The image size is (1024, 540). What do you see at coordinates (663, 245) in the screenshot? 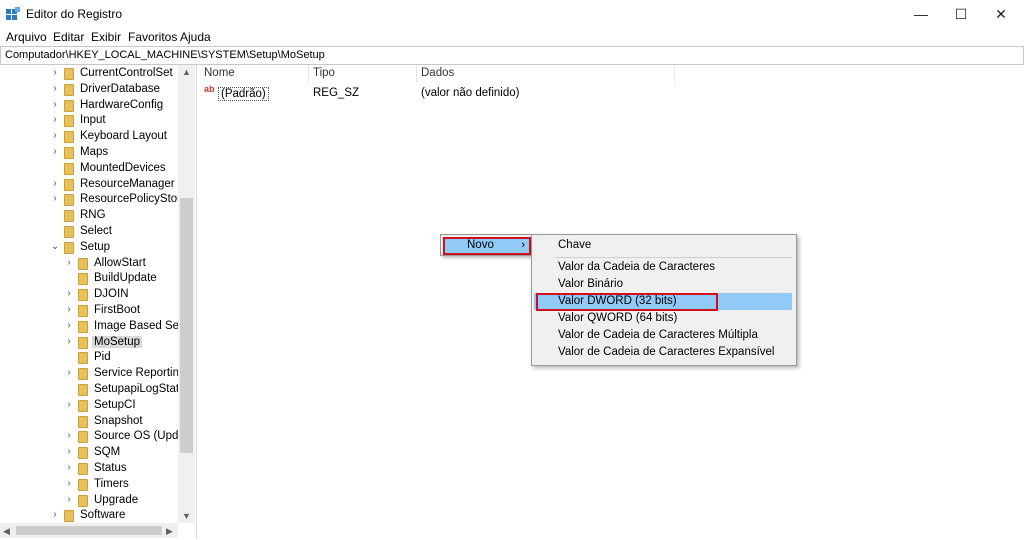
I see `submenu-item-chave: Chave` at bounding box center [663, 245].